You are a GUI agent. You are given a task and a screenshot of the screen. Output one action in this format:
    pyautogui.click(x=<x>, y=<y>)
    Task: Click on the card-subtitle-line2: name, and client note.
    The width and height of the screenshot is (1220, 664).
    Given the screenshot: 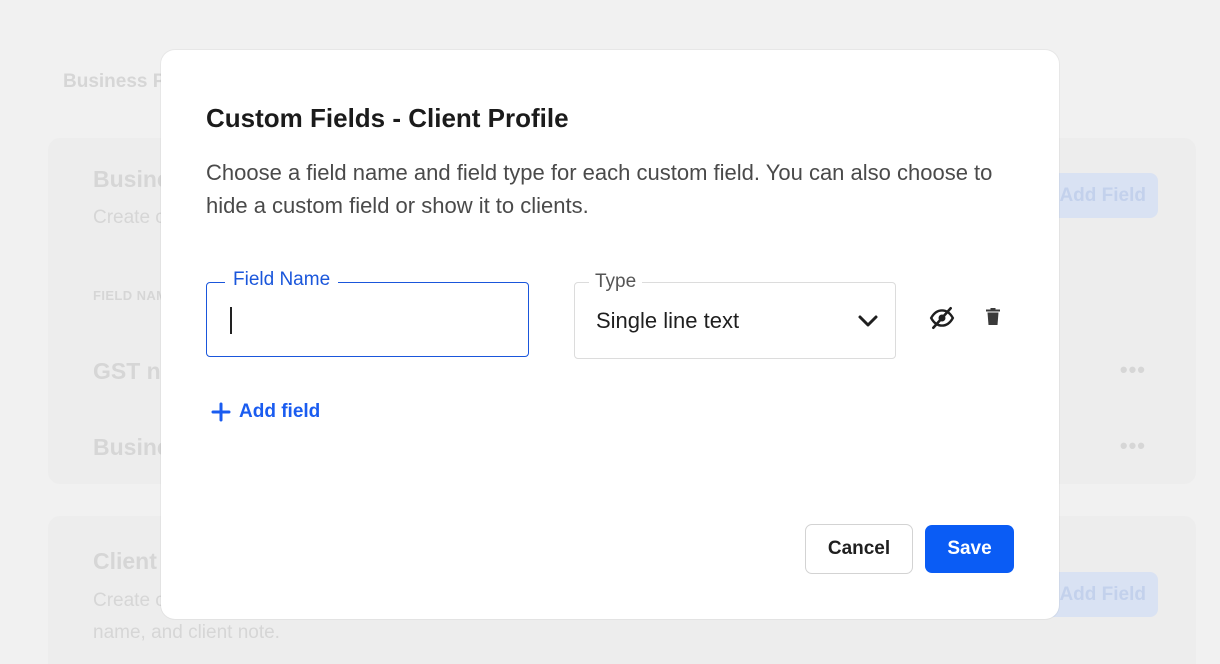 What is the action you would take?
    pyautogui.click(x=186, y=632)
    